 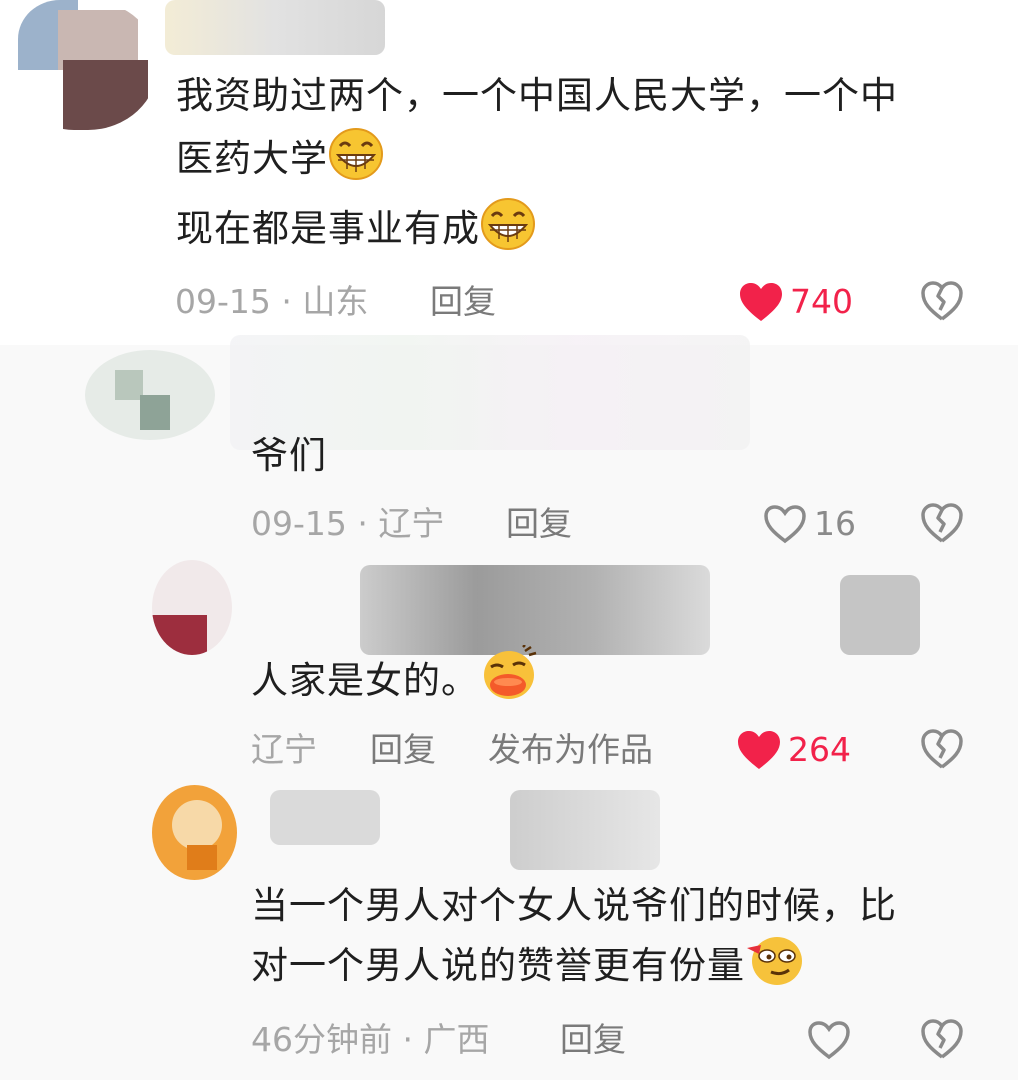 What do you see at coordinates (809, 524) in the screenshot?
I see `like-button: 16` at bounding box center [809, 524].